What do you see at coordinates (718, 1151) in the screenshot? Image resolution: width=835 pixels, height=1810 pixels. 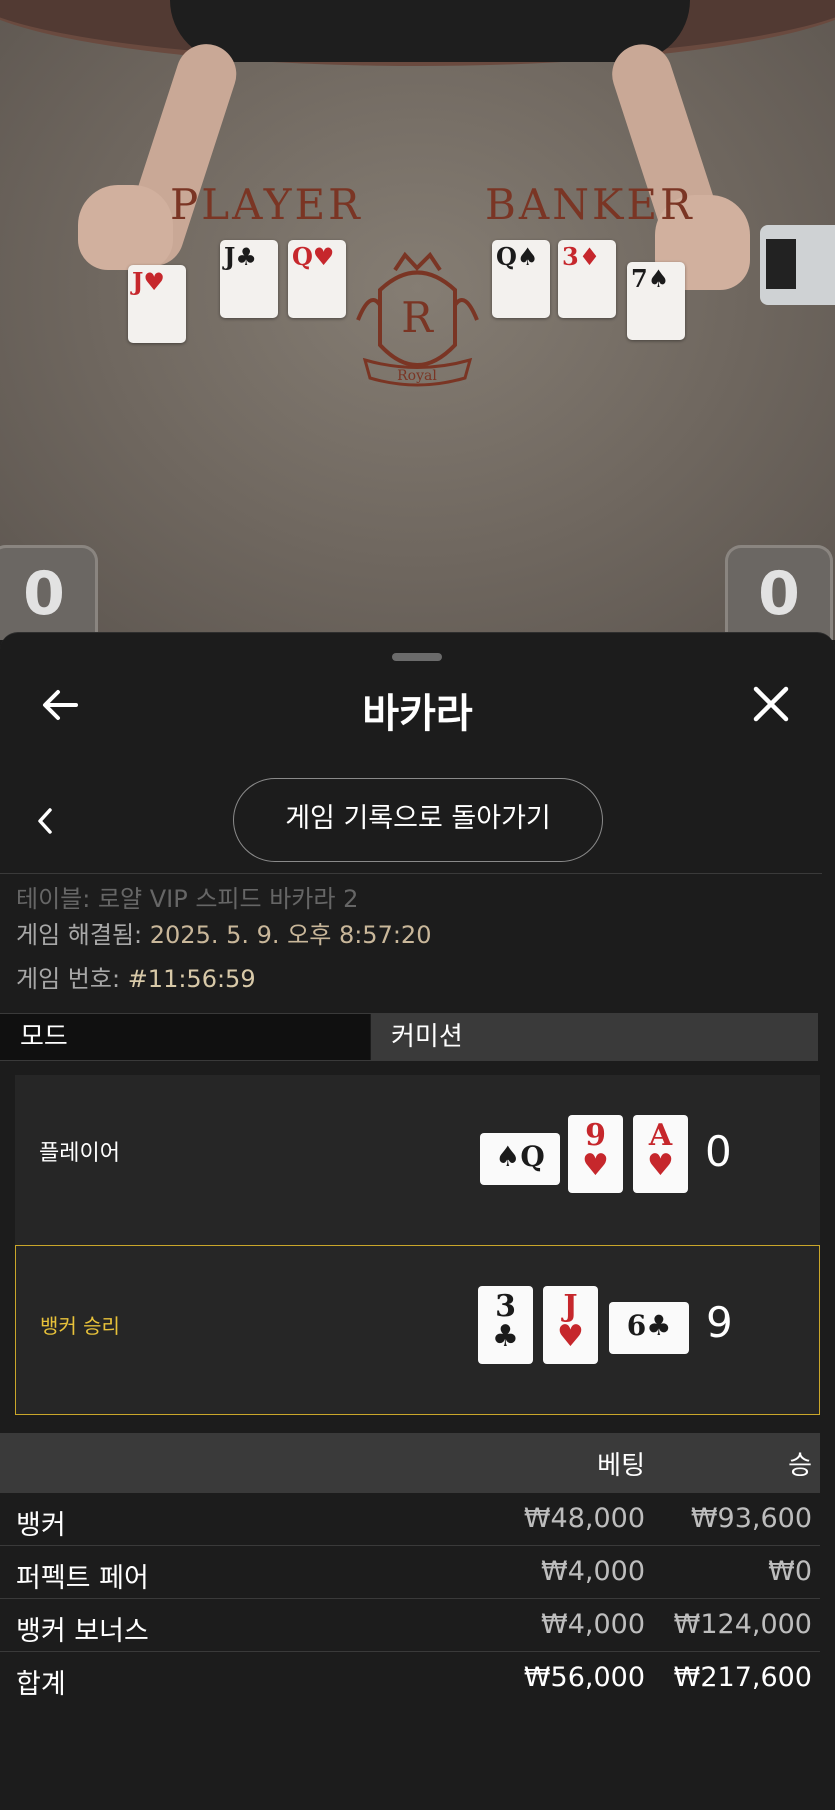 I see `player-hand-score: 0` at bounding box center [718, 1151].